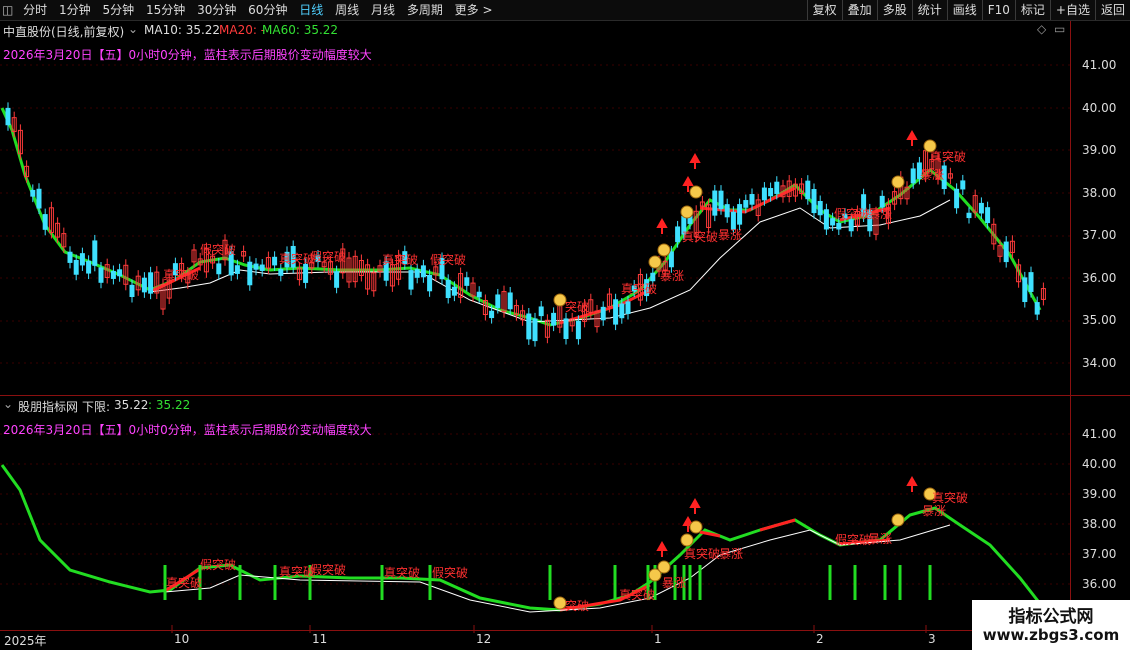  What do you see at coordinates (1112, 10) in the screenshot?
I see `back-button: 返回` at bounding box center [1112, 10].